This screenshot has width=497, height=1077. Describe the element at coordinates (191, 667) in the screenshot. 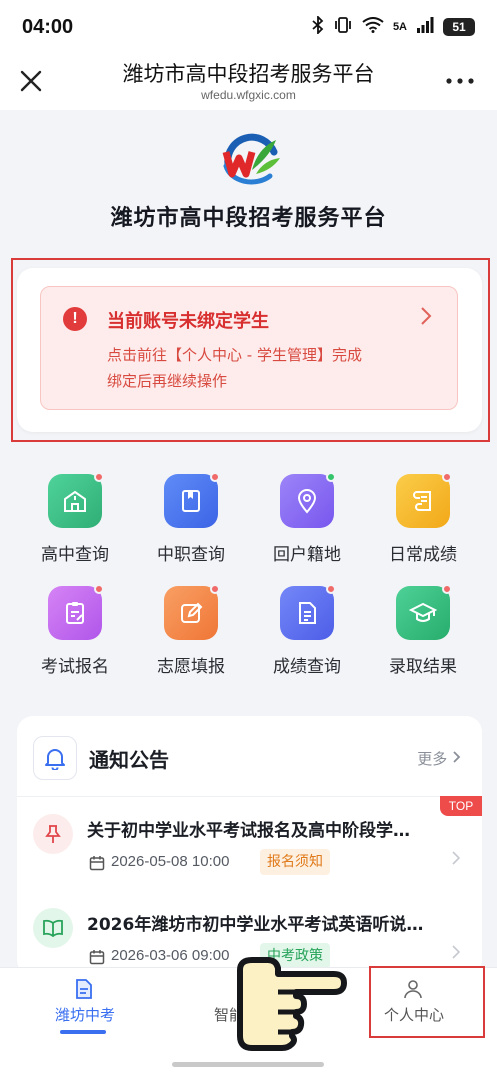

I see `grid-label: 志愿填报` at that location.